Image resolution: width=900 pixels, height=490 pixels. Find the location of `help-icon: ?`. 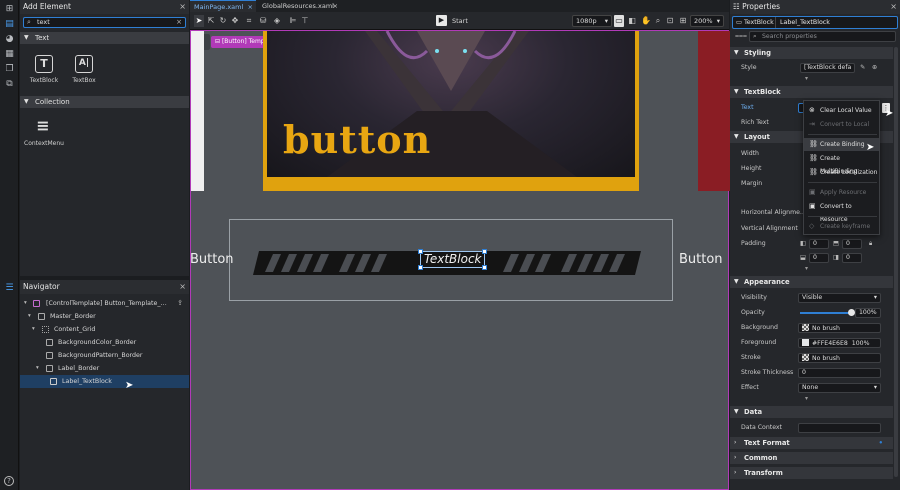

help-icon: ? is located at coordinates (9, 481).